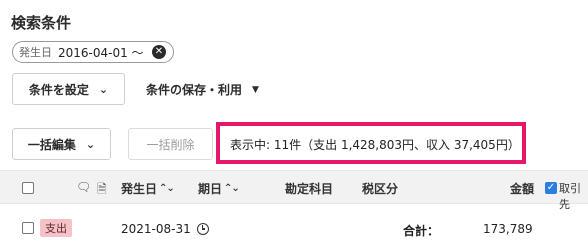  Describe the element at coordinates (203, 229) in the screenshot. I see `clock-icon` at that location.